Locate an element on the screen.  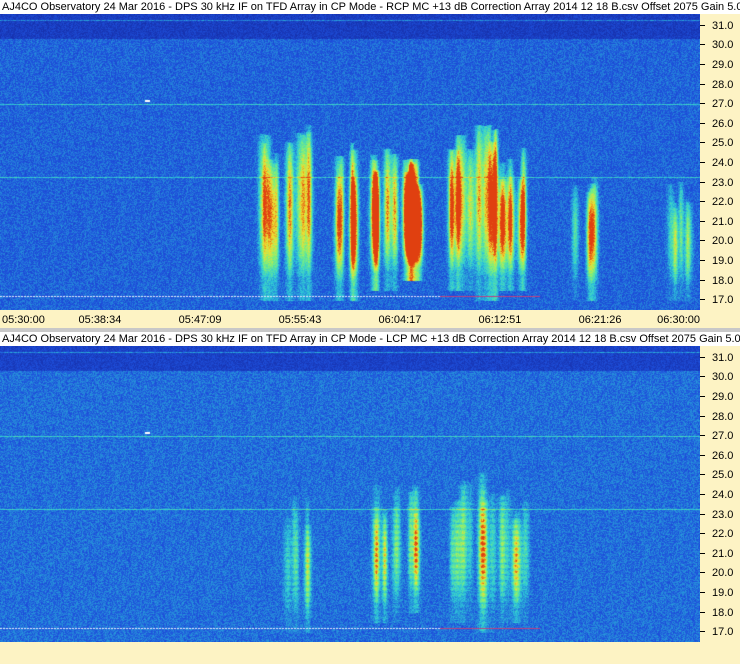
time-tick-label: 05:55:43 is located at coordinates (300, 320).